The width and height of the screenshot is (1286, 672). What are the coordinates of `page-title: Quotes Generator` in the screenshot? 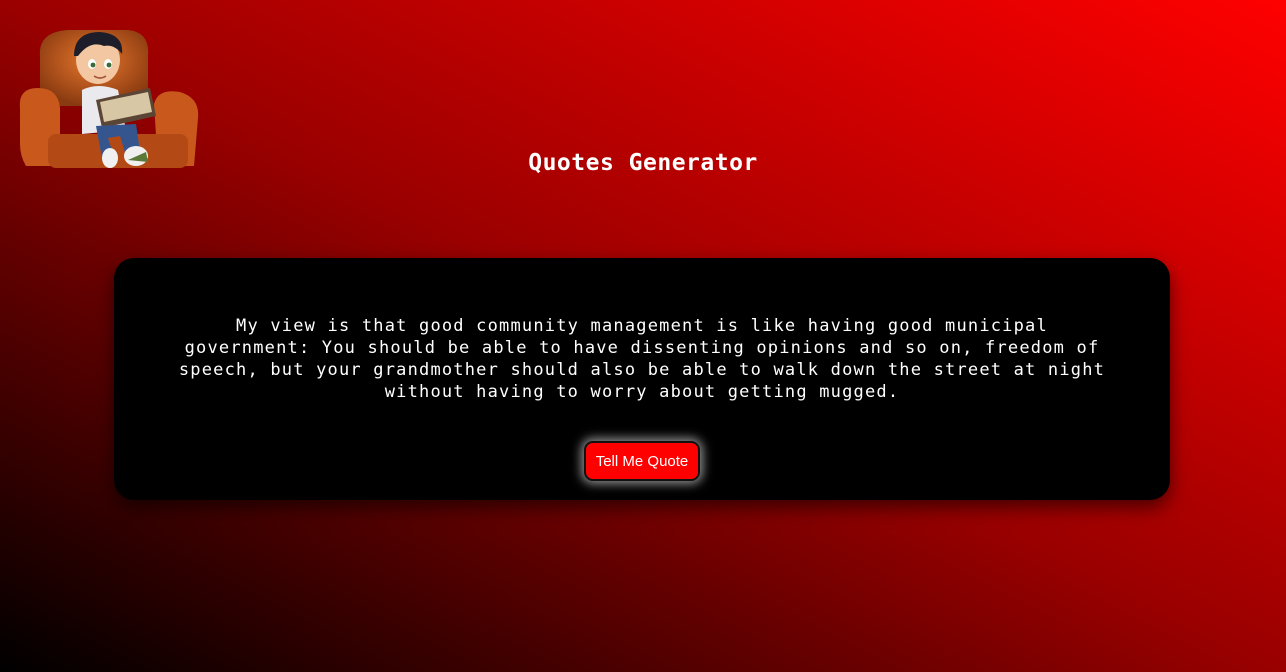 It's located at (643, 163).